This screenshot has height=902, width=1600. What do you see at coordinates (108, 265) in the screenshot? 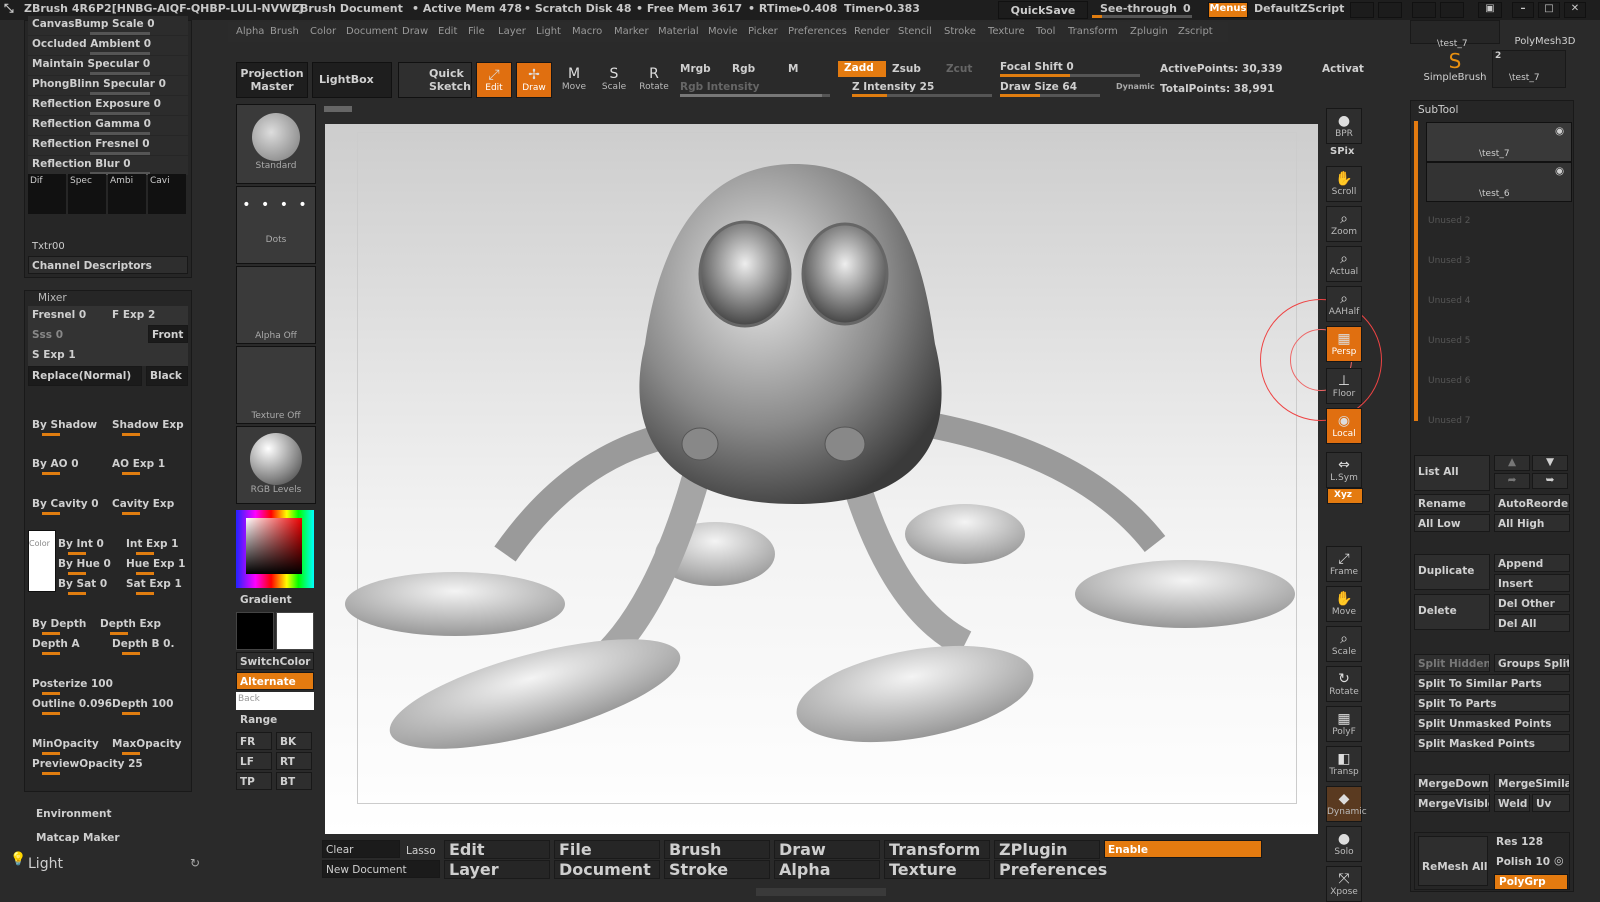
I see `channel-descriptors-button: Channel Descriptors` at bounding box center [108, 265].